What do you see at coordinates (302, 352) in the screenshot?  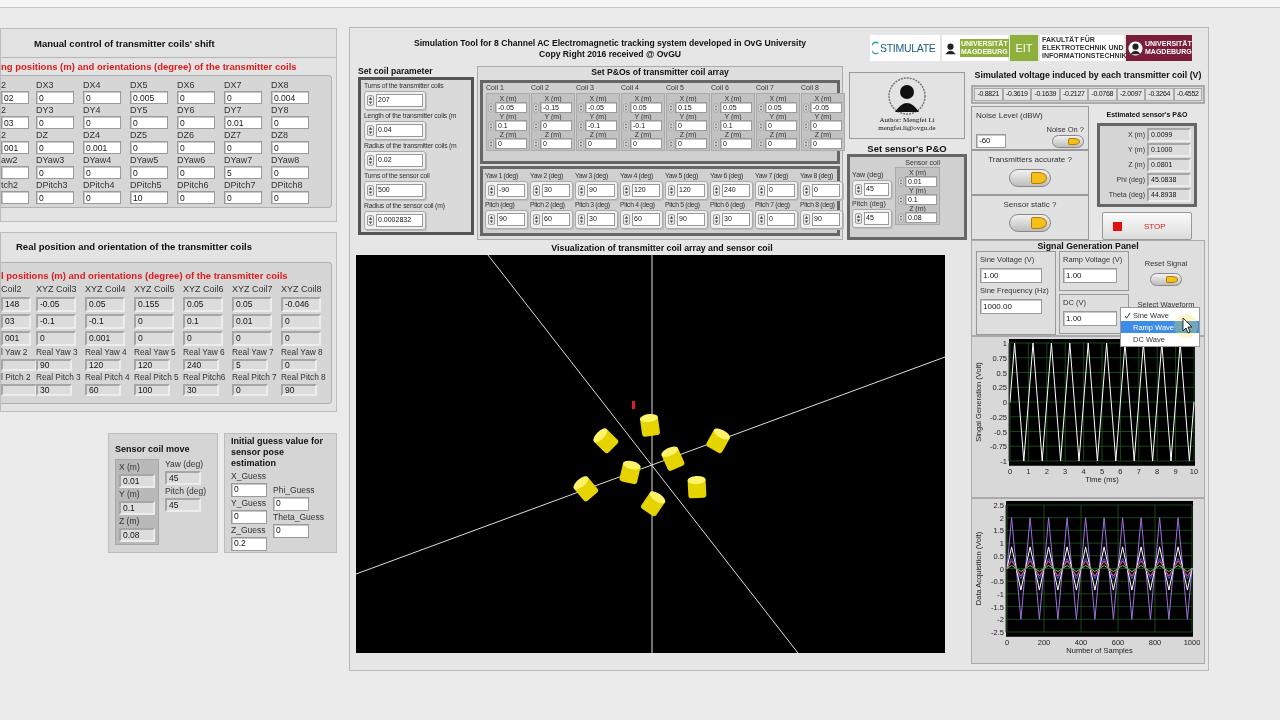 I see `field-label: Real Yaw 8` at bounding box center [302, 352].